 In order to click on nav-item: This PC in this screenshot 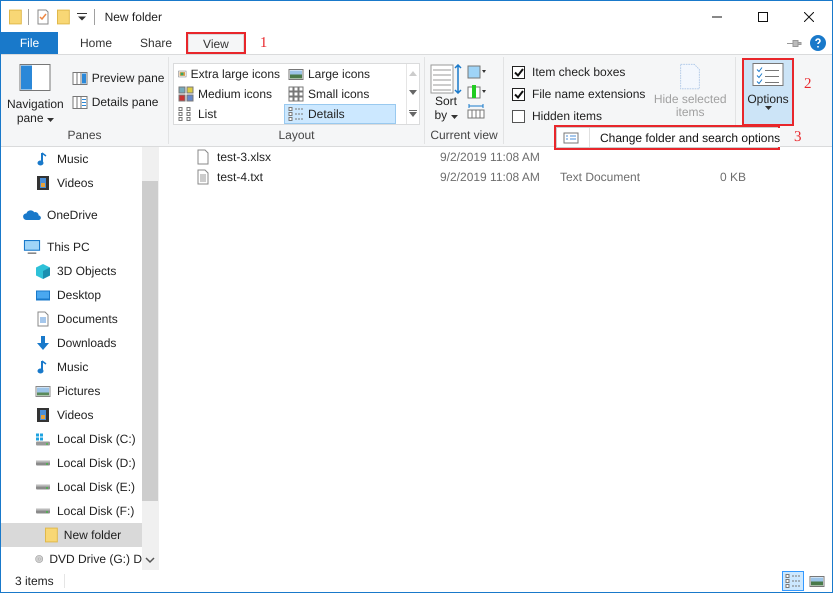, I will do `click(71, 247)`.